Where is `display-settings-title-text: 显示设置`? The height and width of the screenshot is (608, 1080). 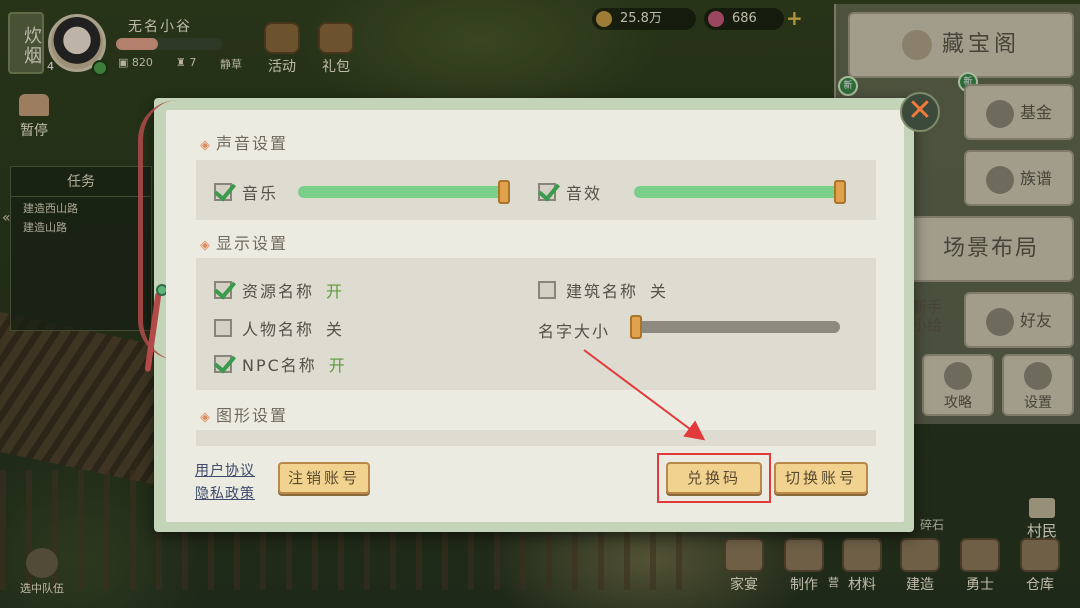
display-settings-title-text: 显示设置 is located at coordinates (252, 243).